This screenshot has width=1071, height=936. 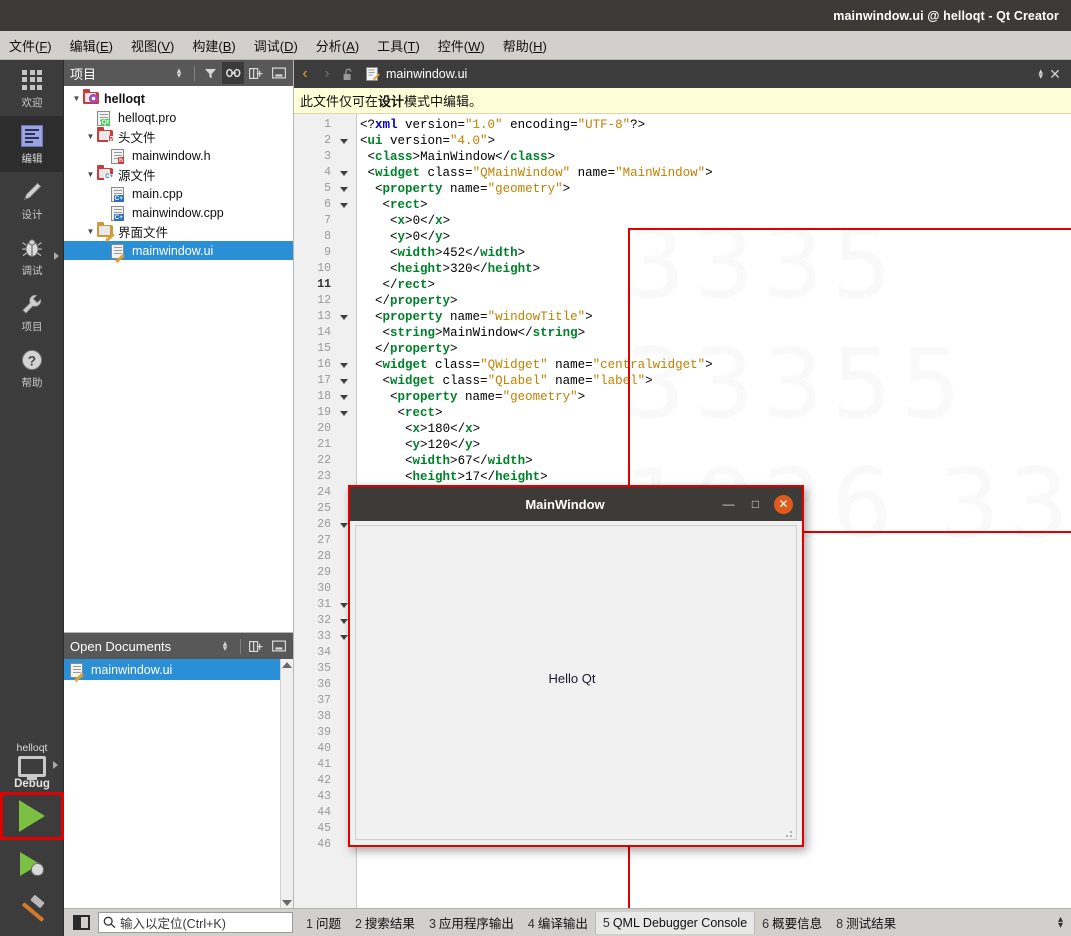 I want to click on output-tab-问题: 1 问题, so click(x=323, y=922).